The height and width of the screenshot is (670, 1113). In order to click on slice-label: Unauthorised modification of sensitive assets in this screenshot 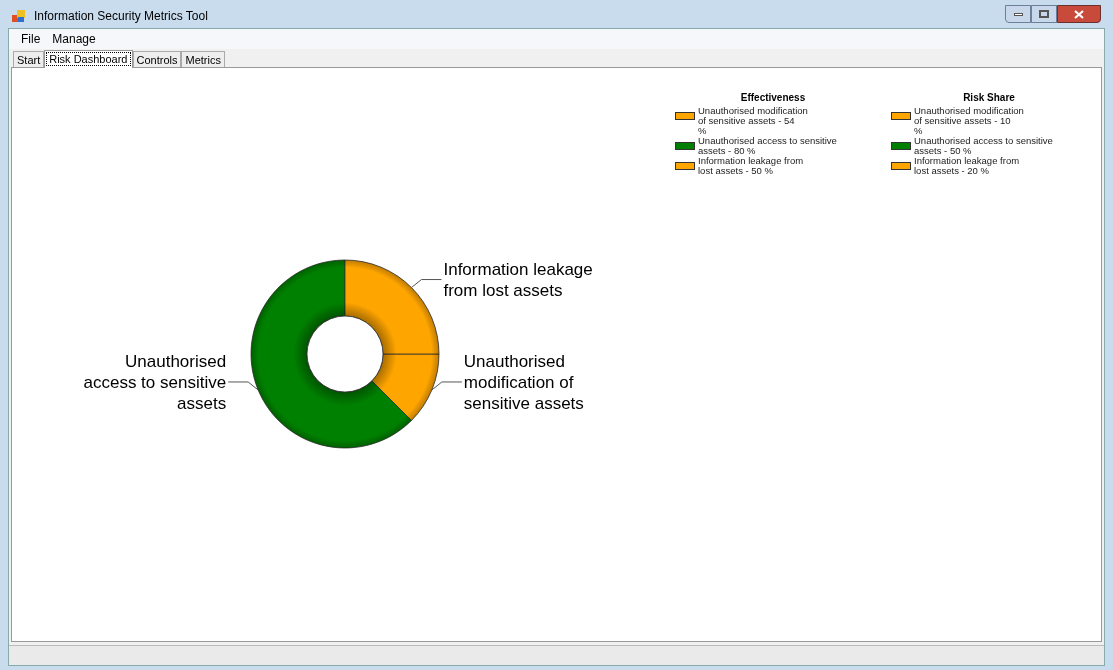, I will do `click(524, 382)`.